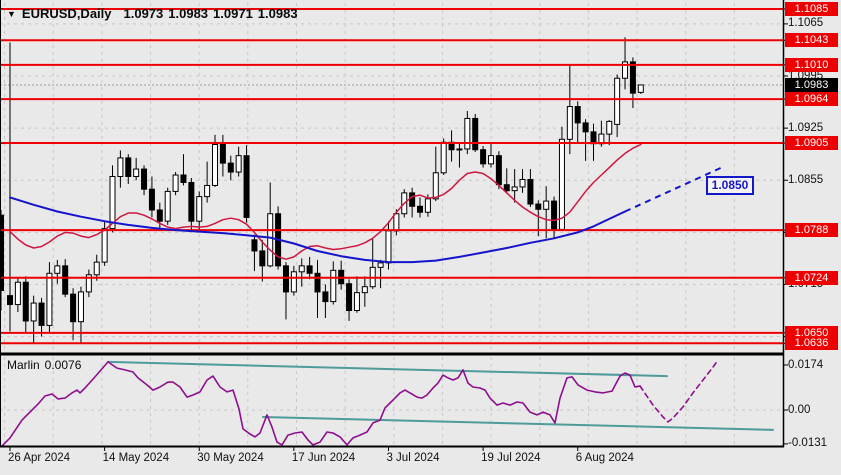 The height and width of the screenshot is (475, 841). I want to click on marlin-forecast-line, so click(679, 391).